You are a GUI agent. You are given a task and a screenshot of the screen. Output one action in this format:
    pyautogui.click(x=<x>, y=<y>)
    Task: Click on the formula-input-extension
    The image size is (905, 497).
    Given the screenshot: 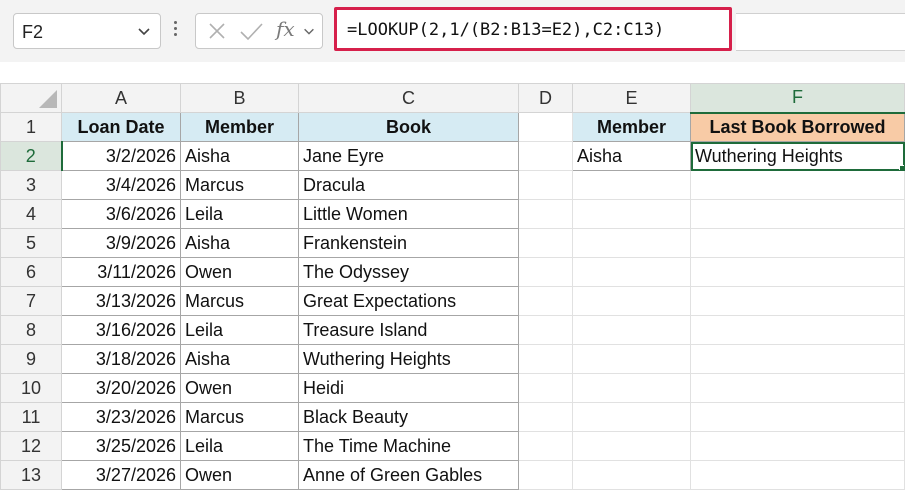 What is the action you would take?
    pyautogui.click(x=820, y=32)
    